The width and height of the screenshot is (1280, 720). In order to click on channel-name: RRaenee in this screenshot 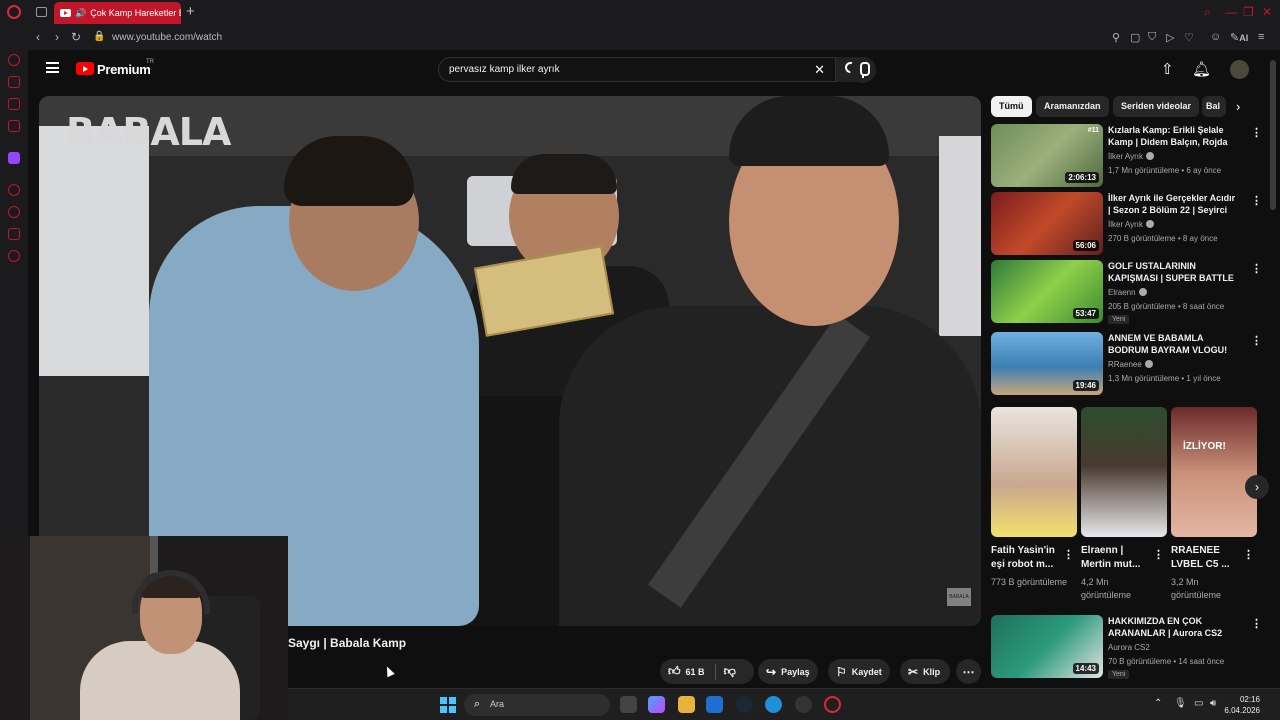, I will do `click(1130, 364)`.